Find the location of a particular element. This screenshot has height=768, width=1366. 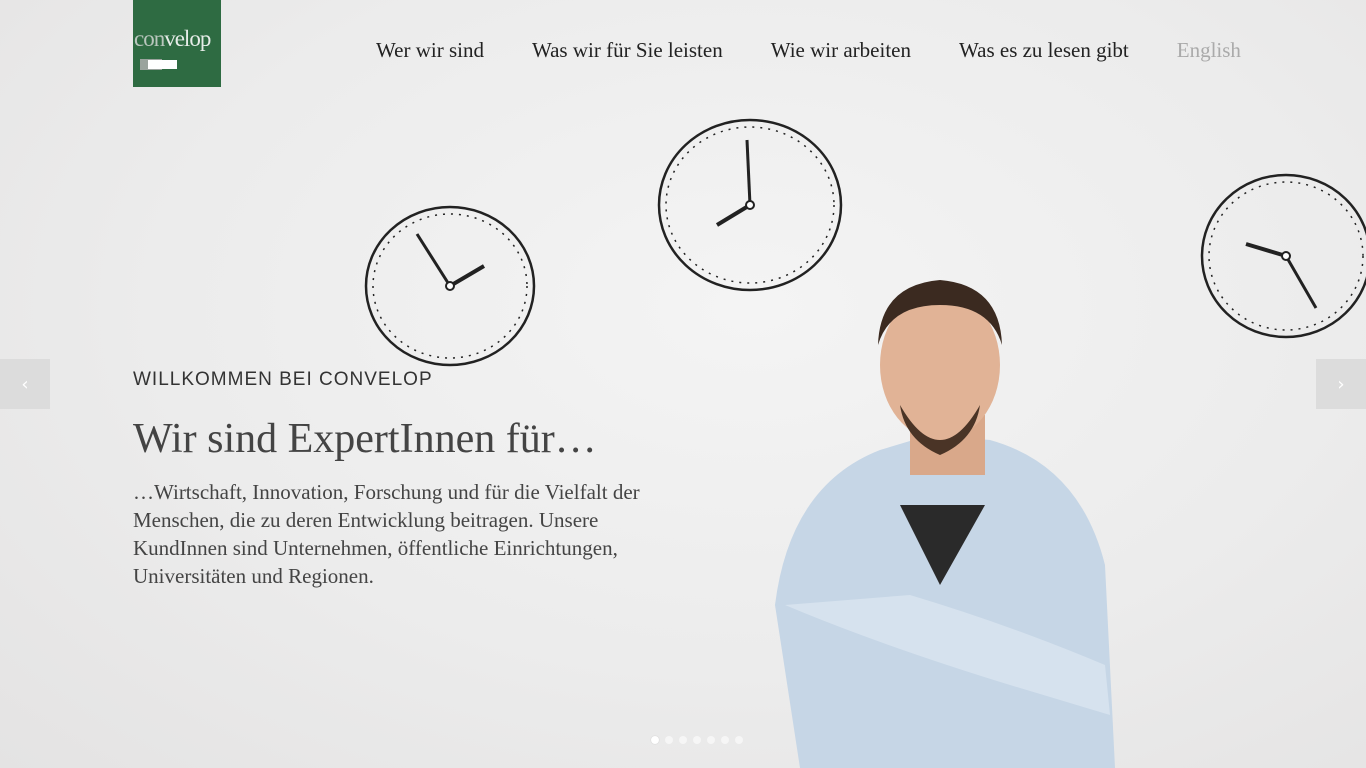

nav-item-was-es-zu-lesen-gibt: Was es zu lesen gibt is located at coordinates (1044, 50).